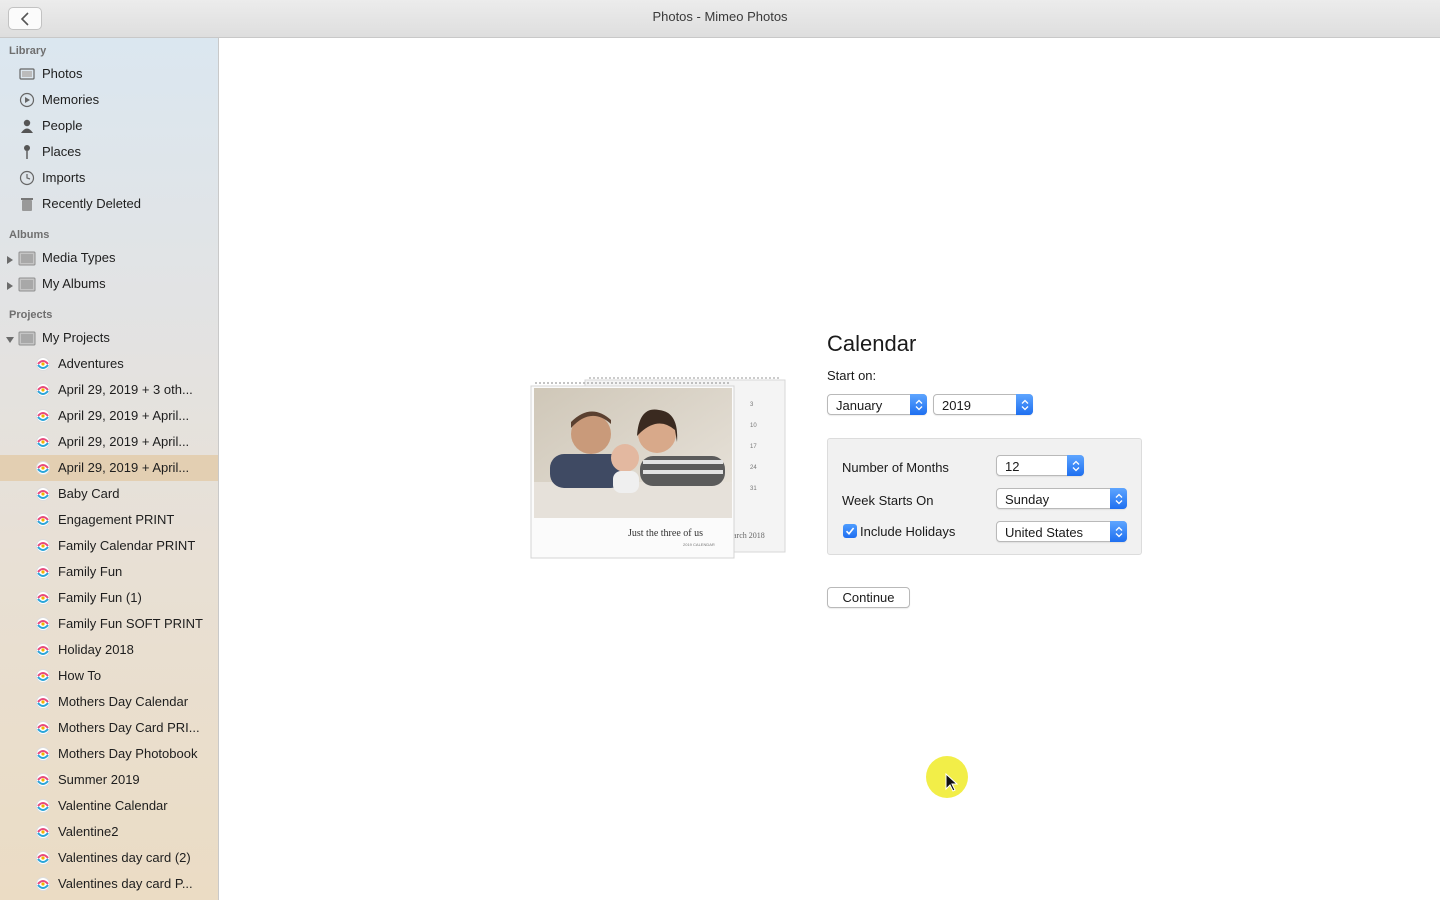  What do you see at coordinates (109, 284) in the screenshot?
I see `sidebar-item-my-albums: My Albums` at bounding box center [109, 284].